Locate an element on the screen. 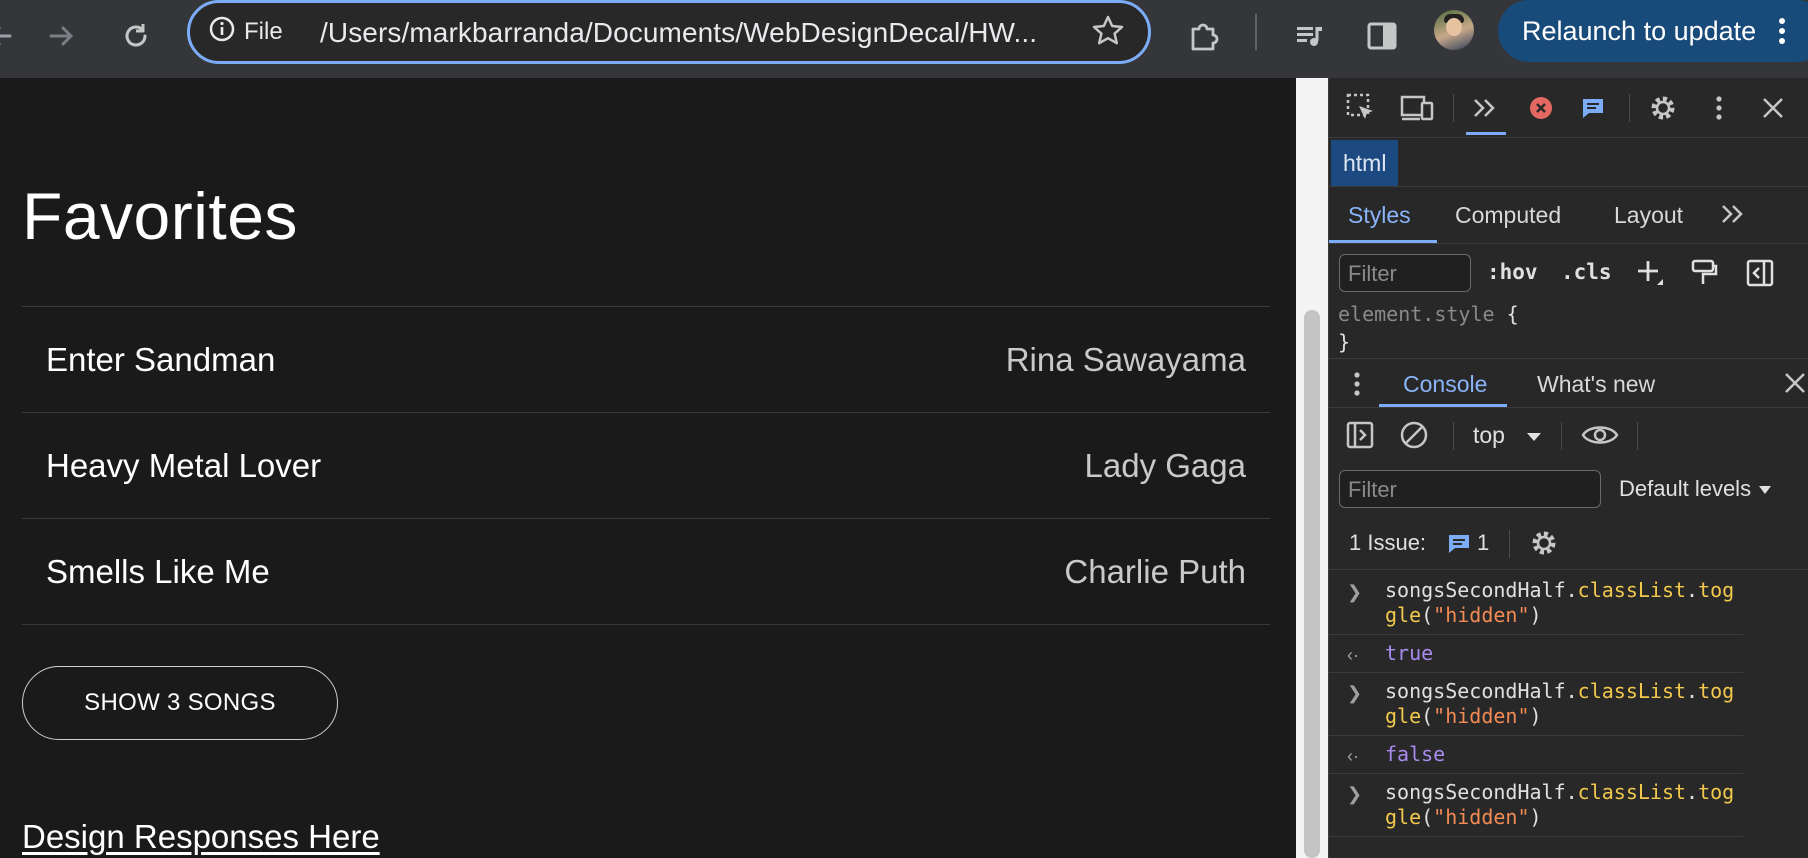 Image resolution: width=1808 pixels, height=858 pixels. device-toolbar-icon is located at coordinates (1417, 108).